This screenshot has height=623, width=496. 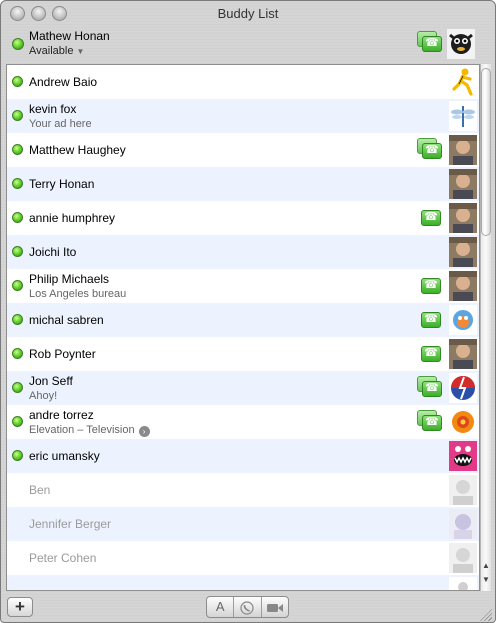 I want to click on buddy-name: Andrew Baio, so click(x=63, y=82).